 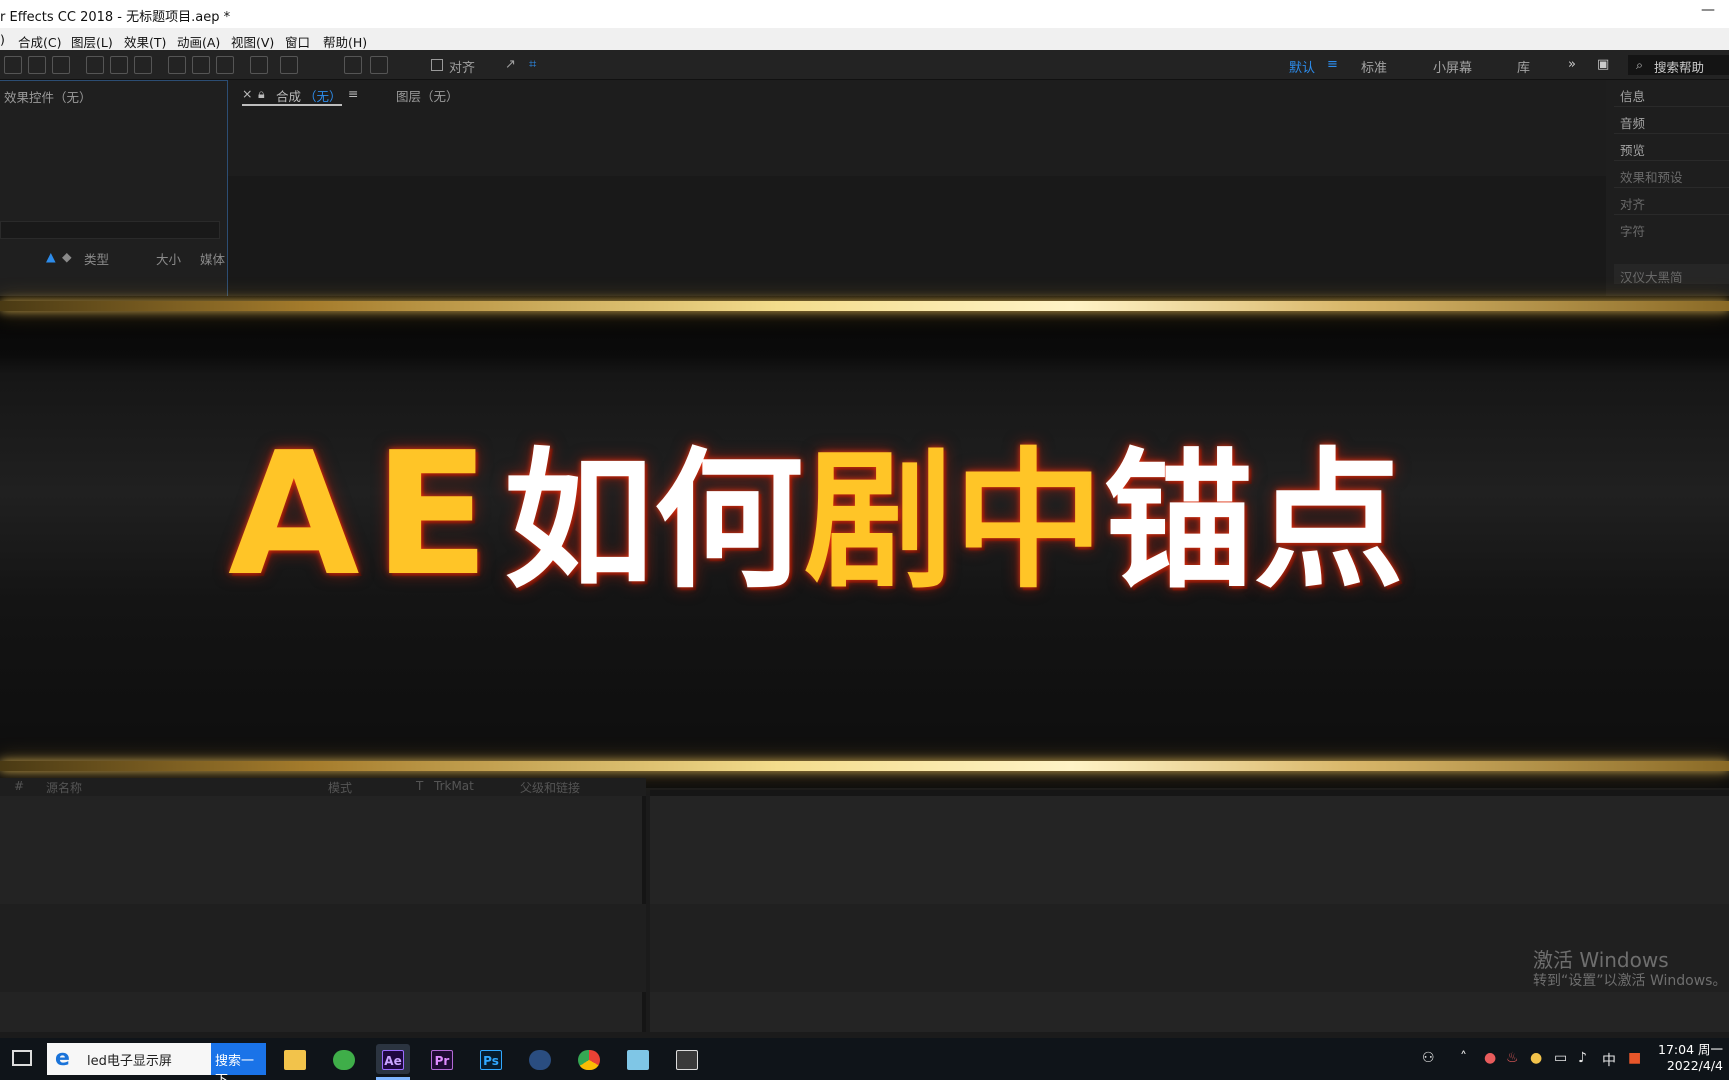 What do you see at coordinates (110, 230) in the screenshot?
I see `project-search-input` at bounding box center [110, 230].